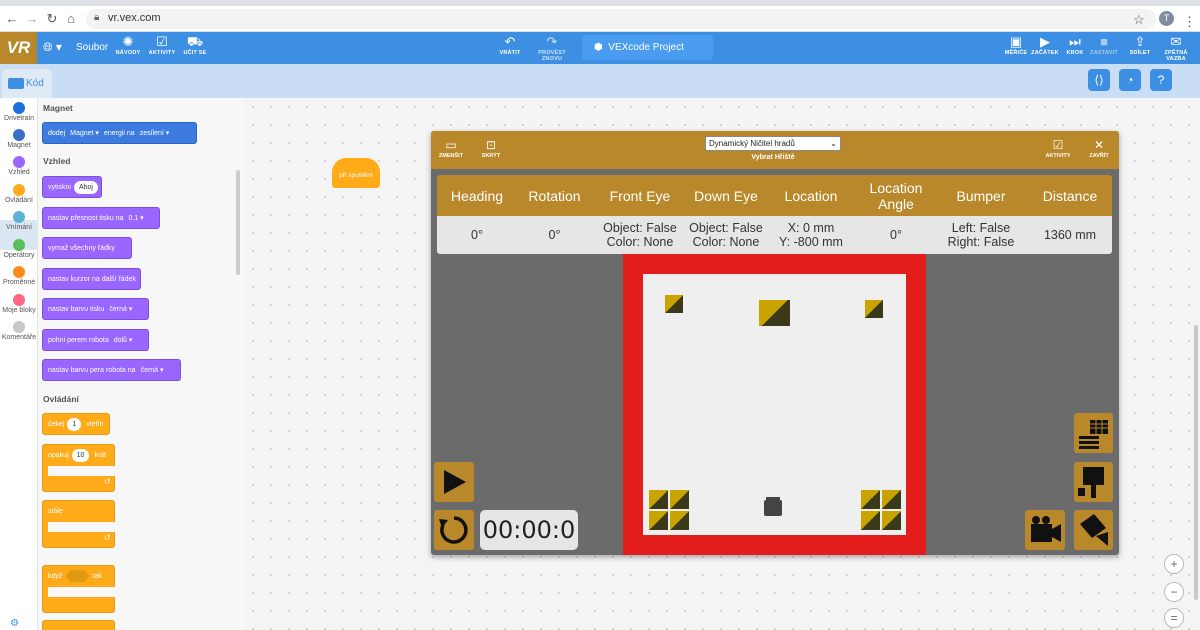  Describe the element at coordinates (1099, 148) in the screenshot. I see `close-button: ✕ ZAVŘÍT` at that location.